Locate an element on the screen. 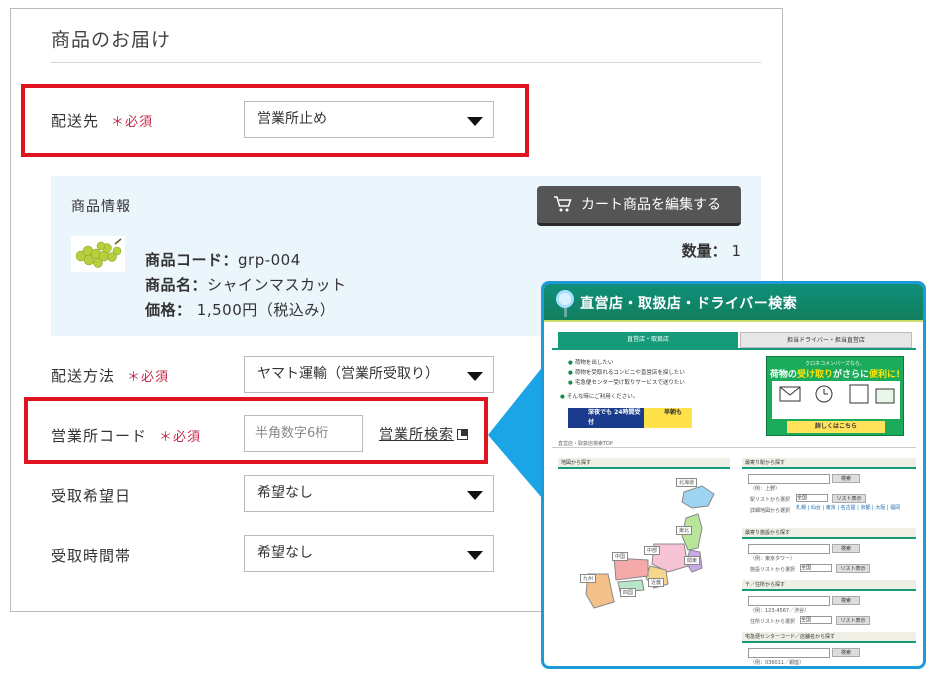  callout-pointer is located at coordinates (518, 432).